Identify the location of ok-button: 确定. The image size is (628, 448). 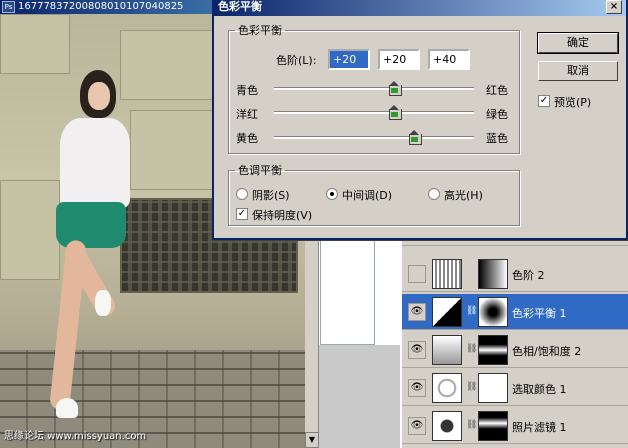
(578, 43).